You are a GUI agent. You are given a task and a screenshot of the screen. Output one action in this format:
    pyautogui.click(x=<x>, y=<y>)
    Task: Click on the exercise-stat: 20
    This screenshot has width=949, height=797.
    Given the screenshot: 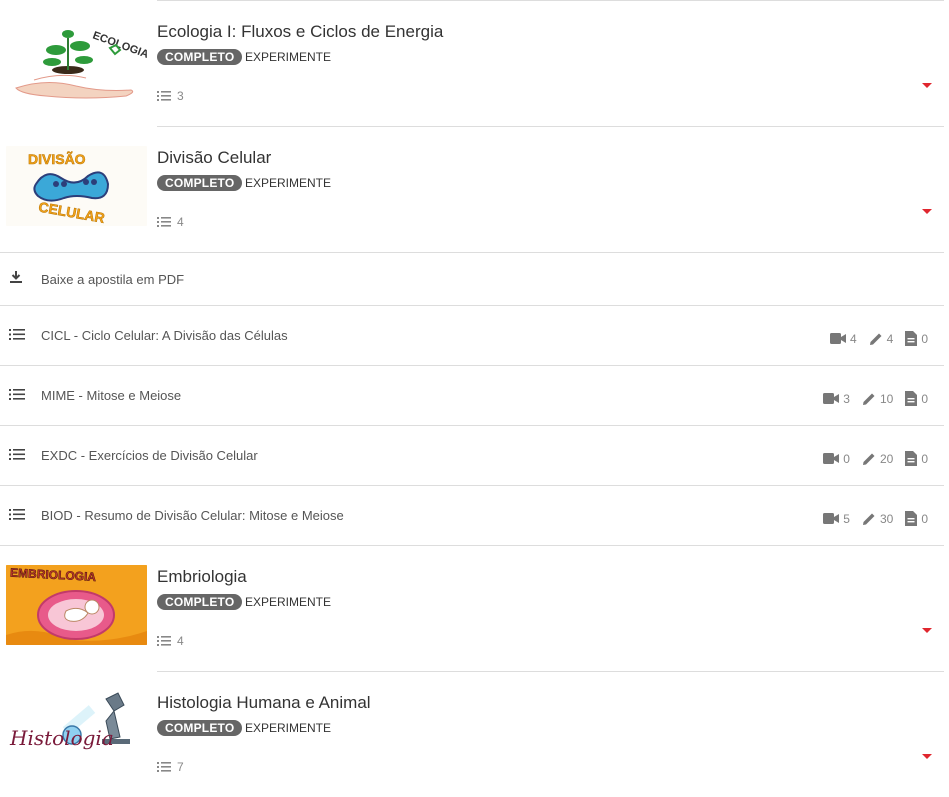 What is the action you would take?
    pyautogui.click(x=877, y=459)
    